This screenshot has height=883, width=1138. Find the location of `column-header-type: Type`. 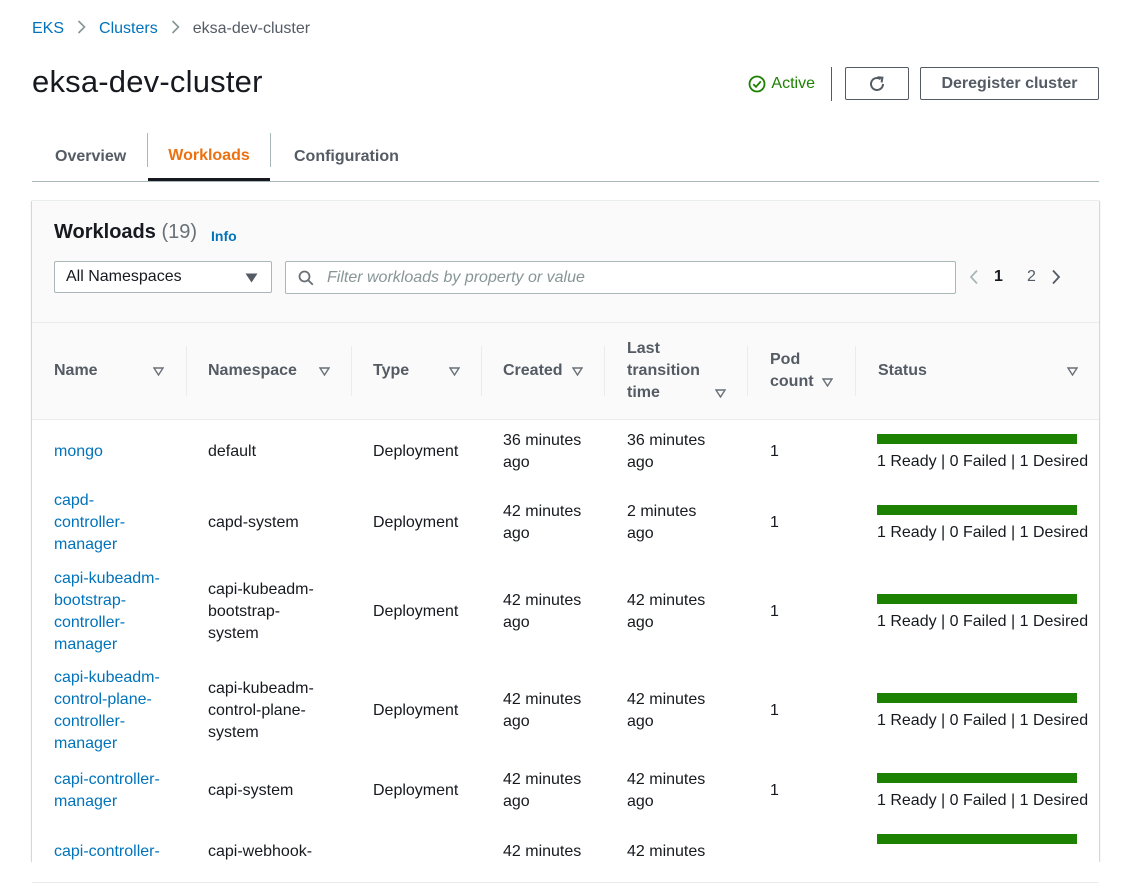

column-header-type: Type is located at coordinates (391, 371).